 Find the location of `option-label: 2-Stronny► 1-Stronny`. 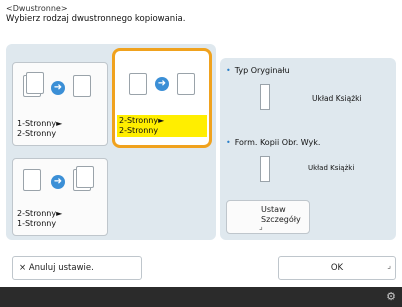

option-label: 2-Stronny► 1-Stronny is located at coordinates (40, 218).